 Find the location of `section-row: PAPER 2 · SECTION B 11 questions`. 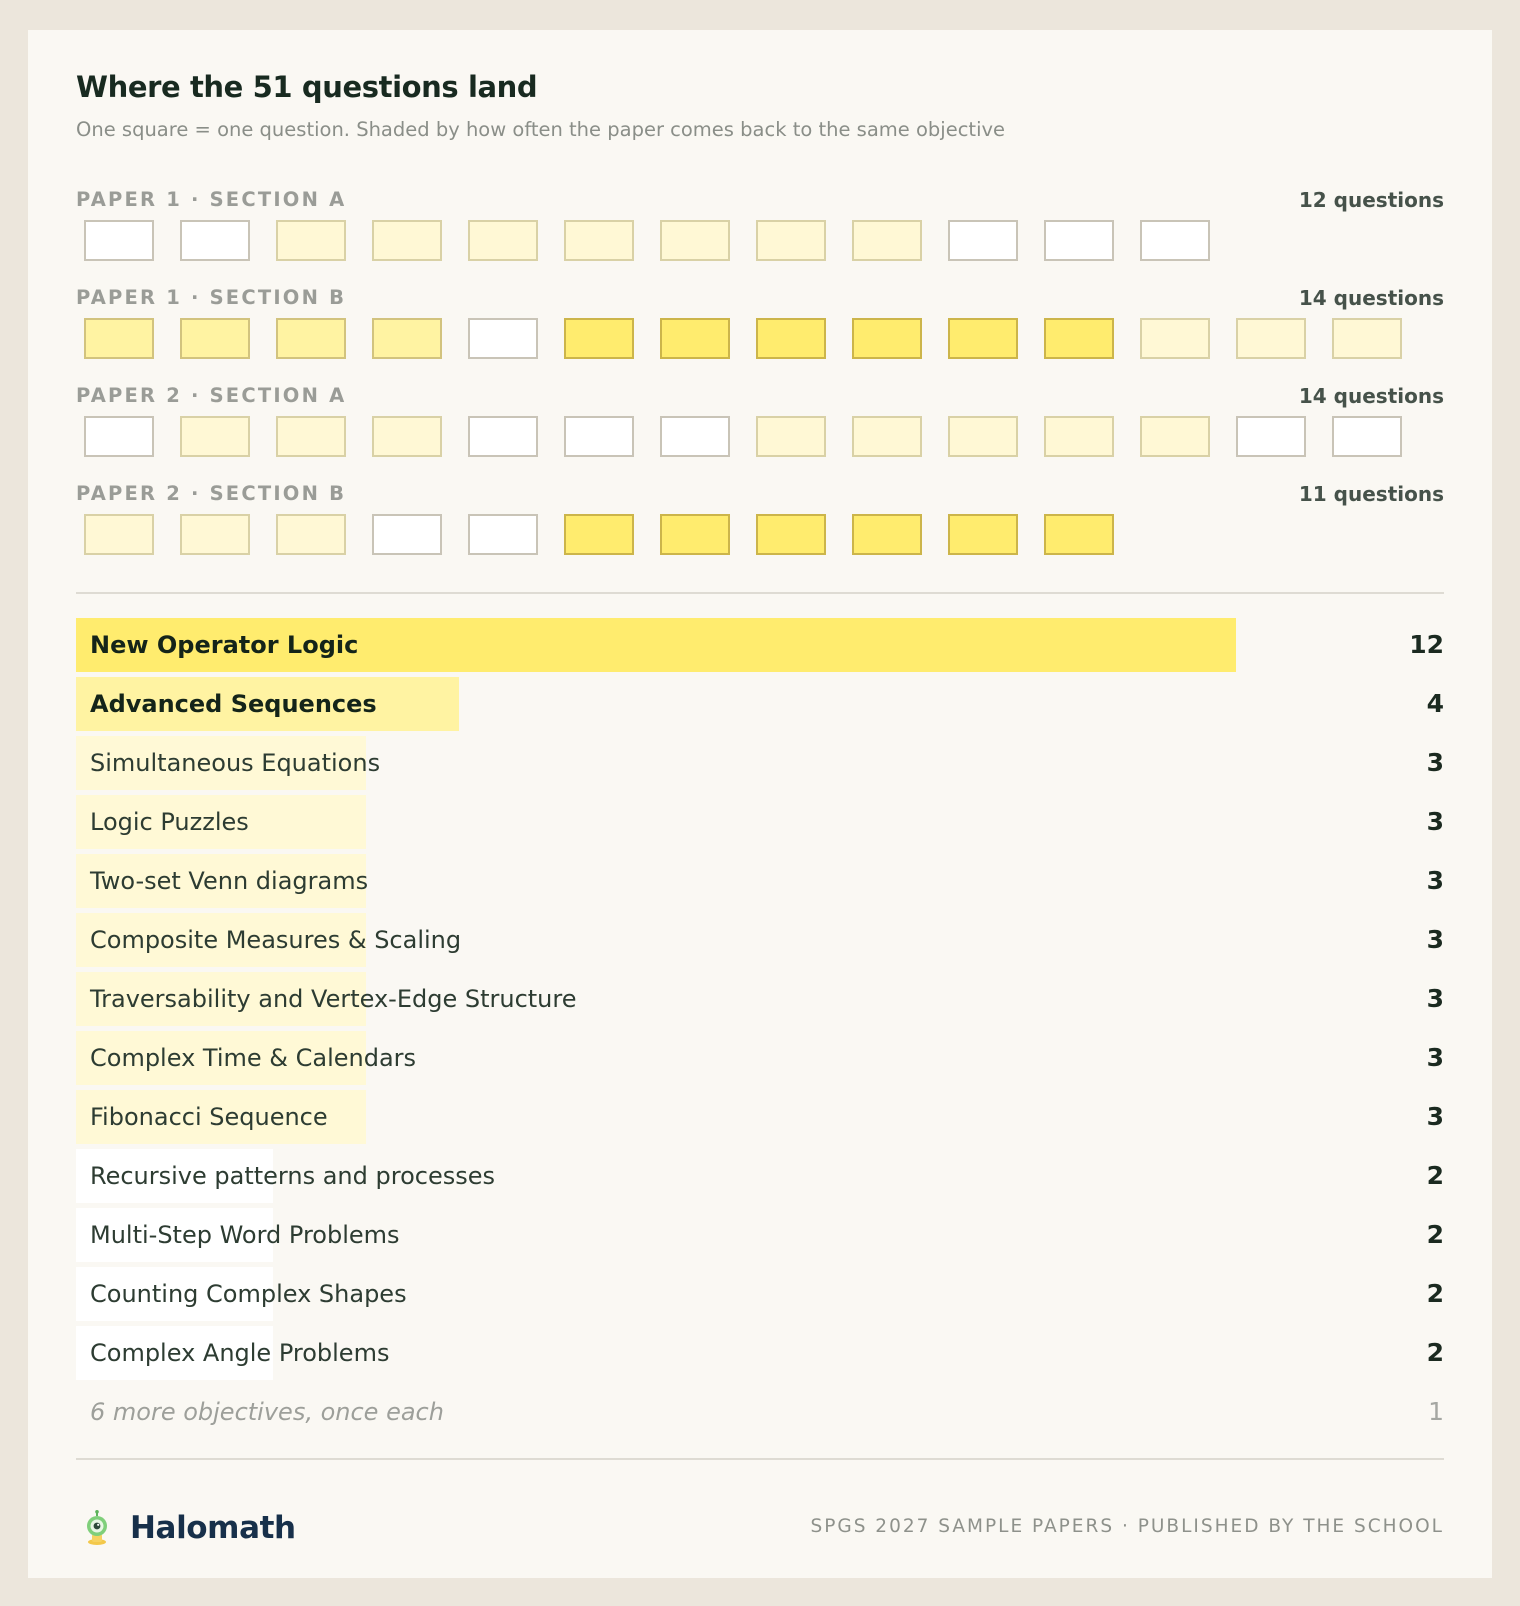

section-row: PAPER 2 · SECTION B 11 questions is located at coordinates (760, 527).